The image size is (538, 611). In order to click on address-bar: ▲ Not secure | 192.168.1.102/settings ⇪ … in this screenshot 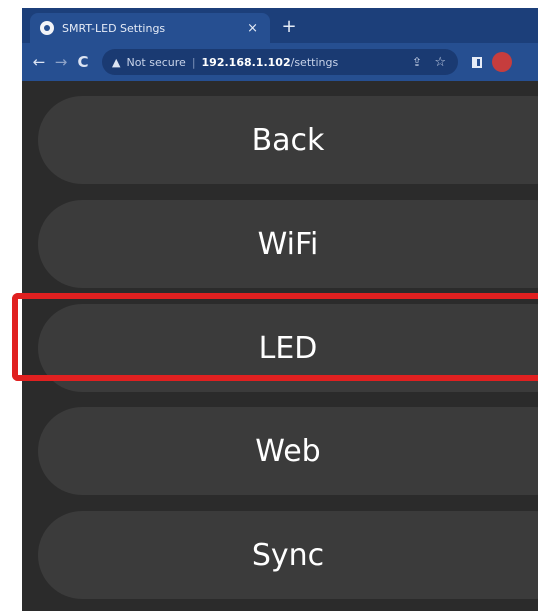, I will do `click(280, 62)`.